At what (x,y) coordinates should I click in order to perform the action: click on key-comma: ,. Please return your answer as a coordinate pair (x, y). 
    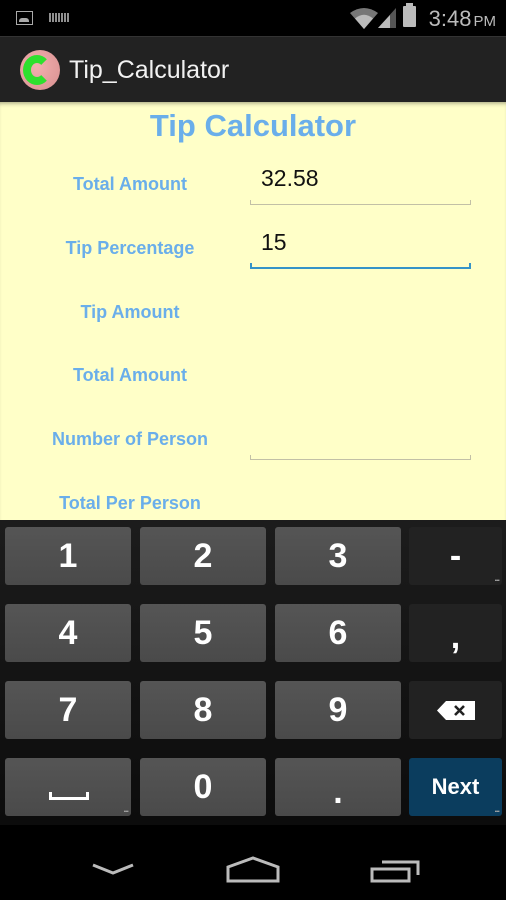
    Looking at the image, I should click on (455, 633).